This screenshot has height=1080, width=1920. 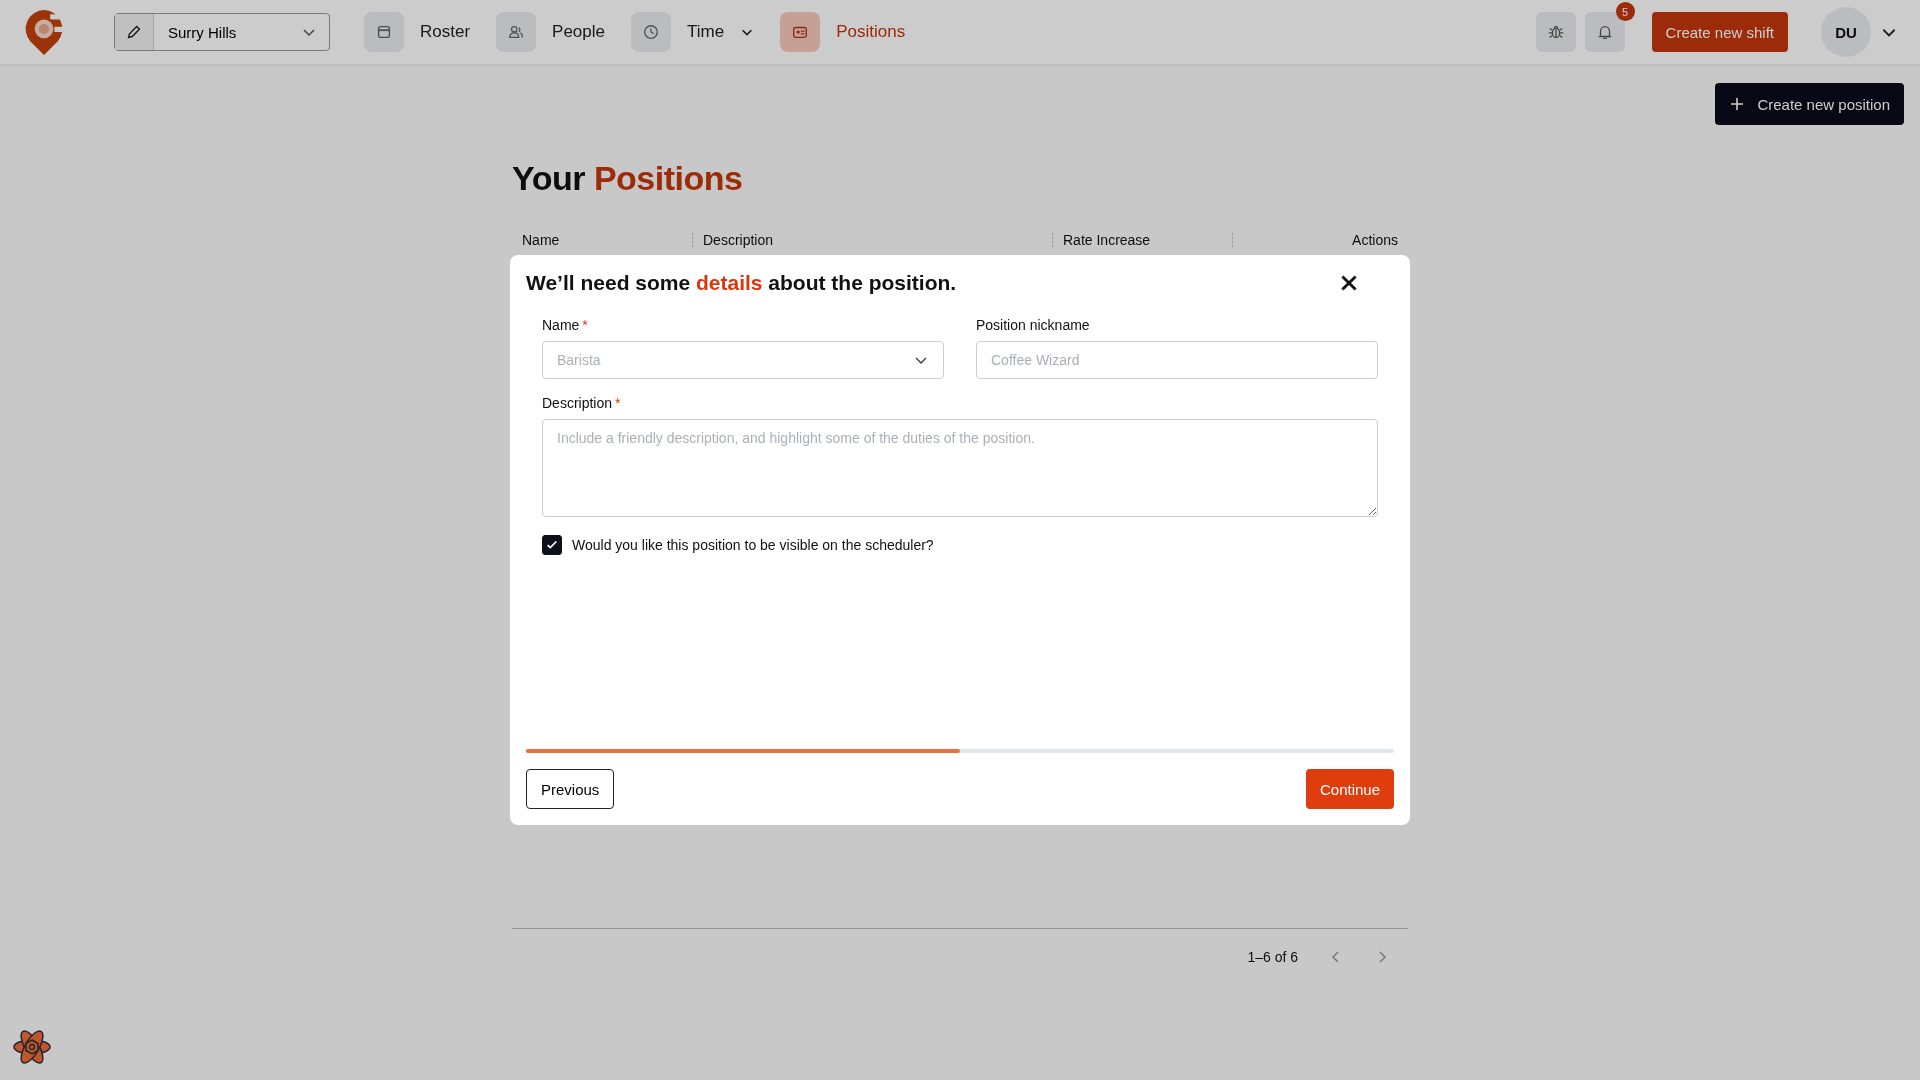 What do you see at coordinates (1846, 32) in the screenshot?
I see `user-avatar: DU` at bounding box center [1846, 32].